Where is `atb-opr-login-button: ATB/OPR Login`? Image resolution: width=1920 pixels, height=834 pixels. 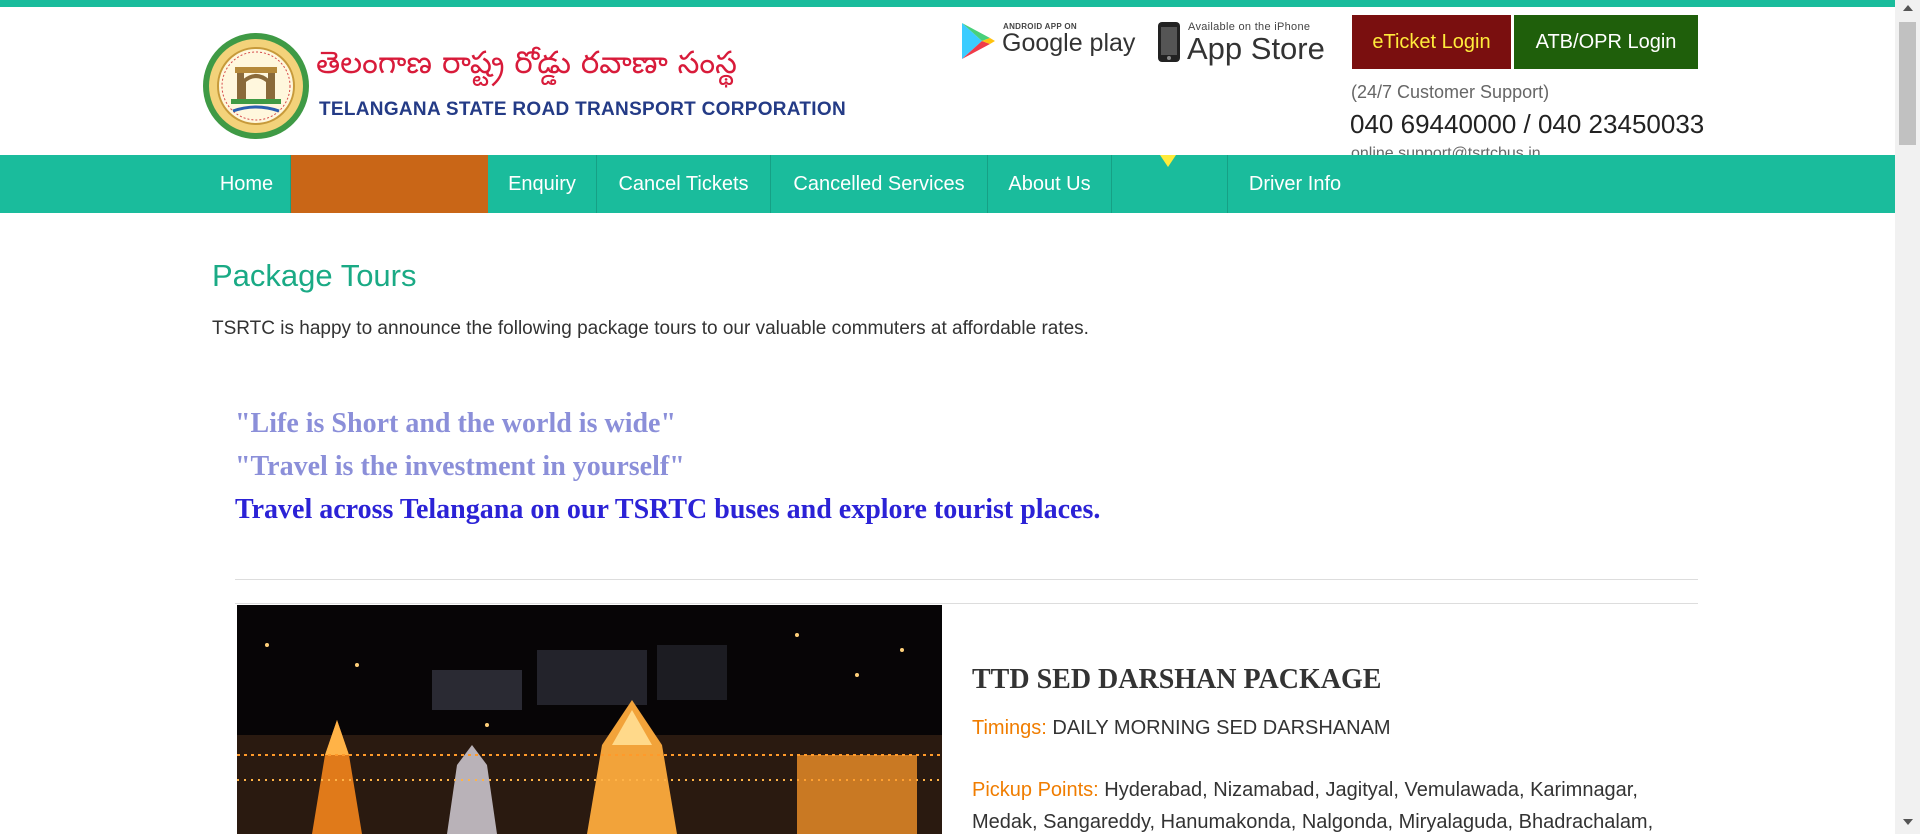 atb-opr-login-button: ATB/OPR Login is located at coordinates (1606, 42).